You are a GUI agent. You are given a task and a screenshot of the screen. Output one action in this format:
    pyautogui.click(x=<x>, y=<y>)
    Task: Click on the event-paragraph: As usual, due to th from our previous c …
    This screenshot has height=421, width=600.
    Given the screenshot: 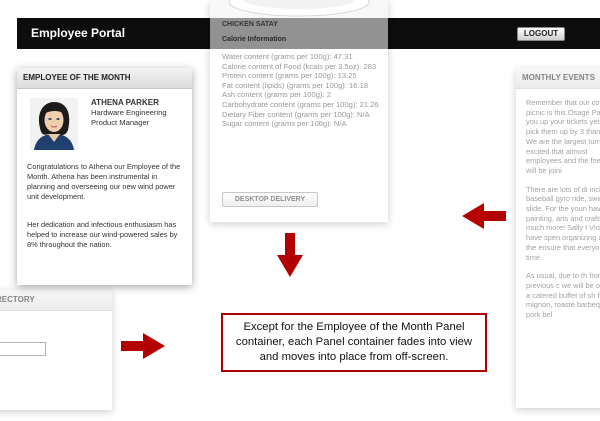 What is the action you would take?
    pyautogui.click(x=563, y=295)
    